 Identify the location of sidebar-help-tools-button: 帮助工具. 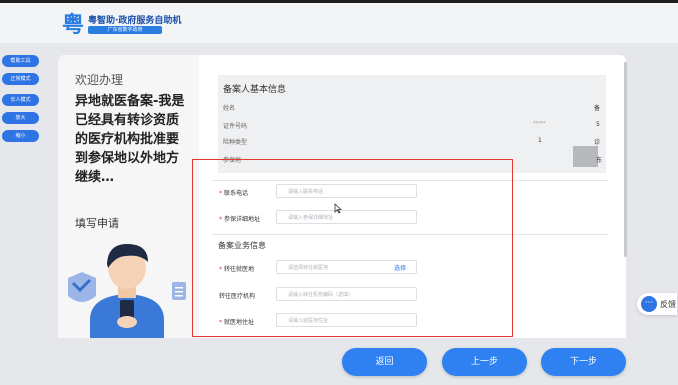
(20, 61).